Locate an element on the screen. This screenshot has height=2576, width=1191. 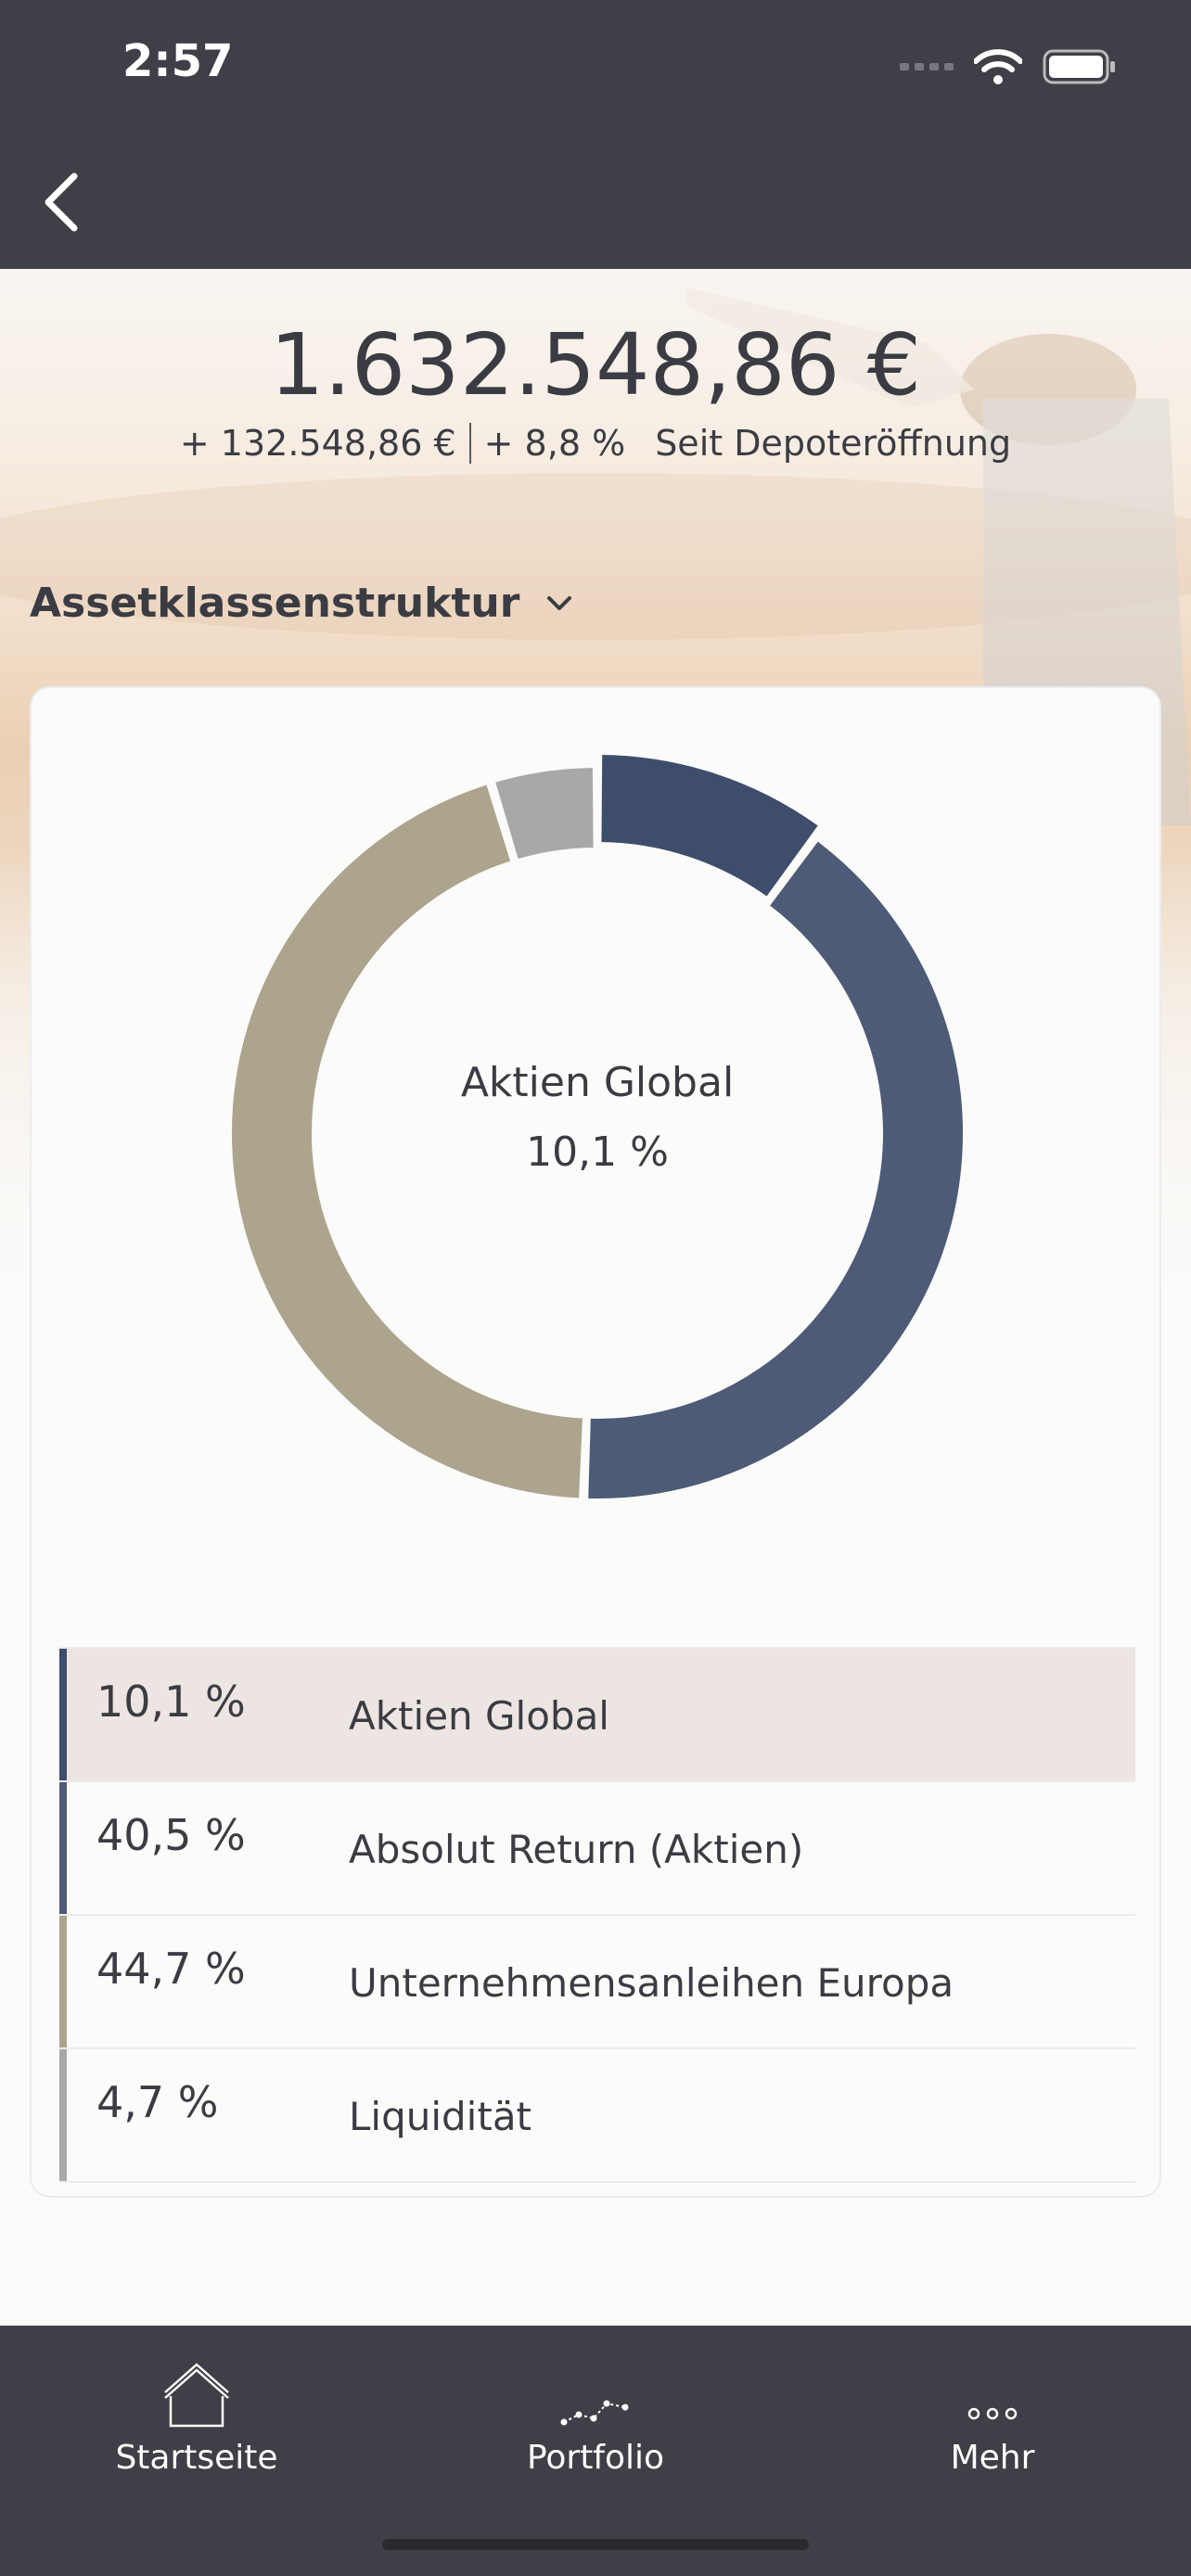
legend-percent: 44,7 % is located at coordinates (171, 1969).